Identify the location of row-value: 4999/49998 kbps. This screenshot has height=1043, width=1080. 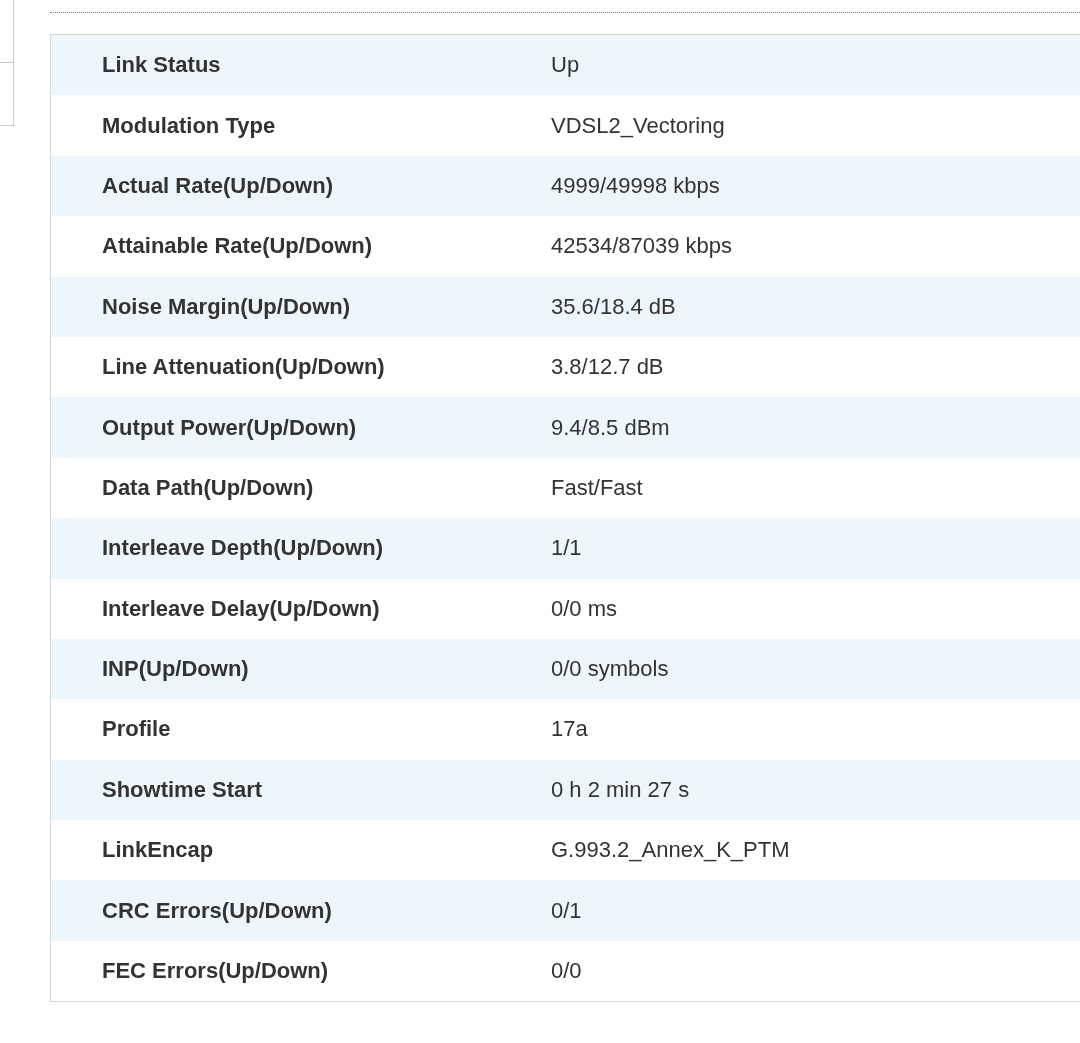
(635, 185).